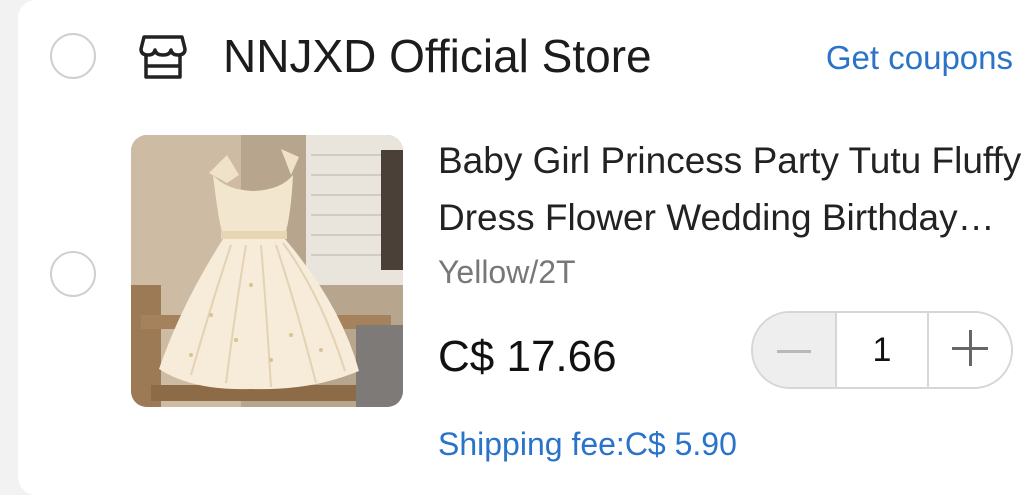 This screenshot has width=1035, height=495. What do you see at coordinates (267, 271) in the screenshot?
I see `product-image` at bounding box center [267, 271].